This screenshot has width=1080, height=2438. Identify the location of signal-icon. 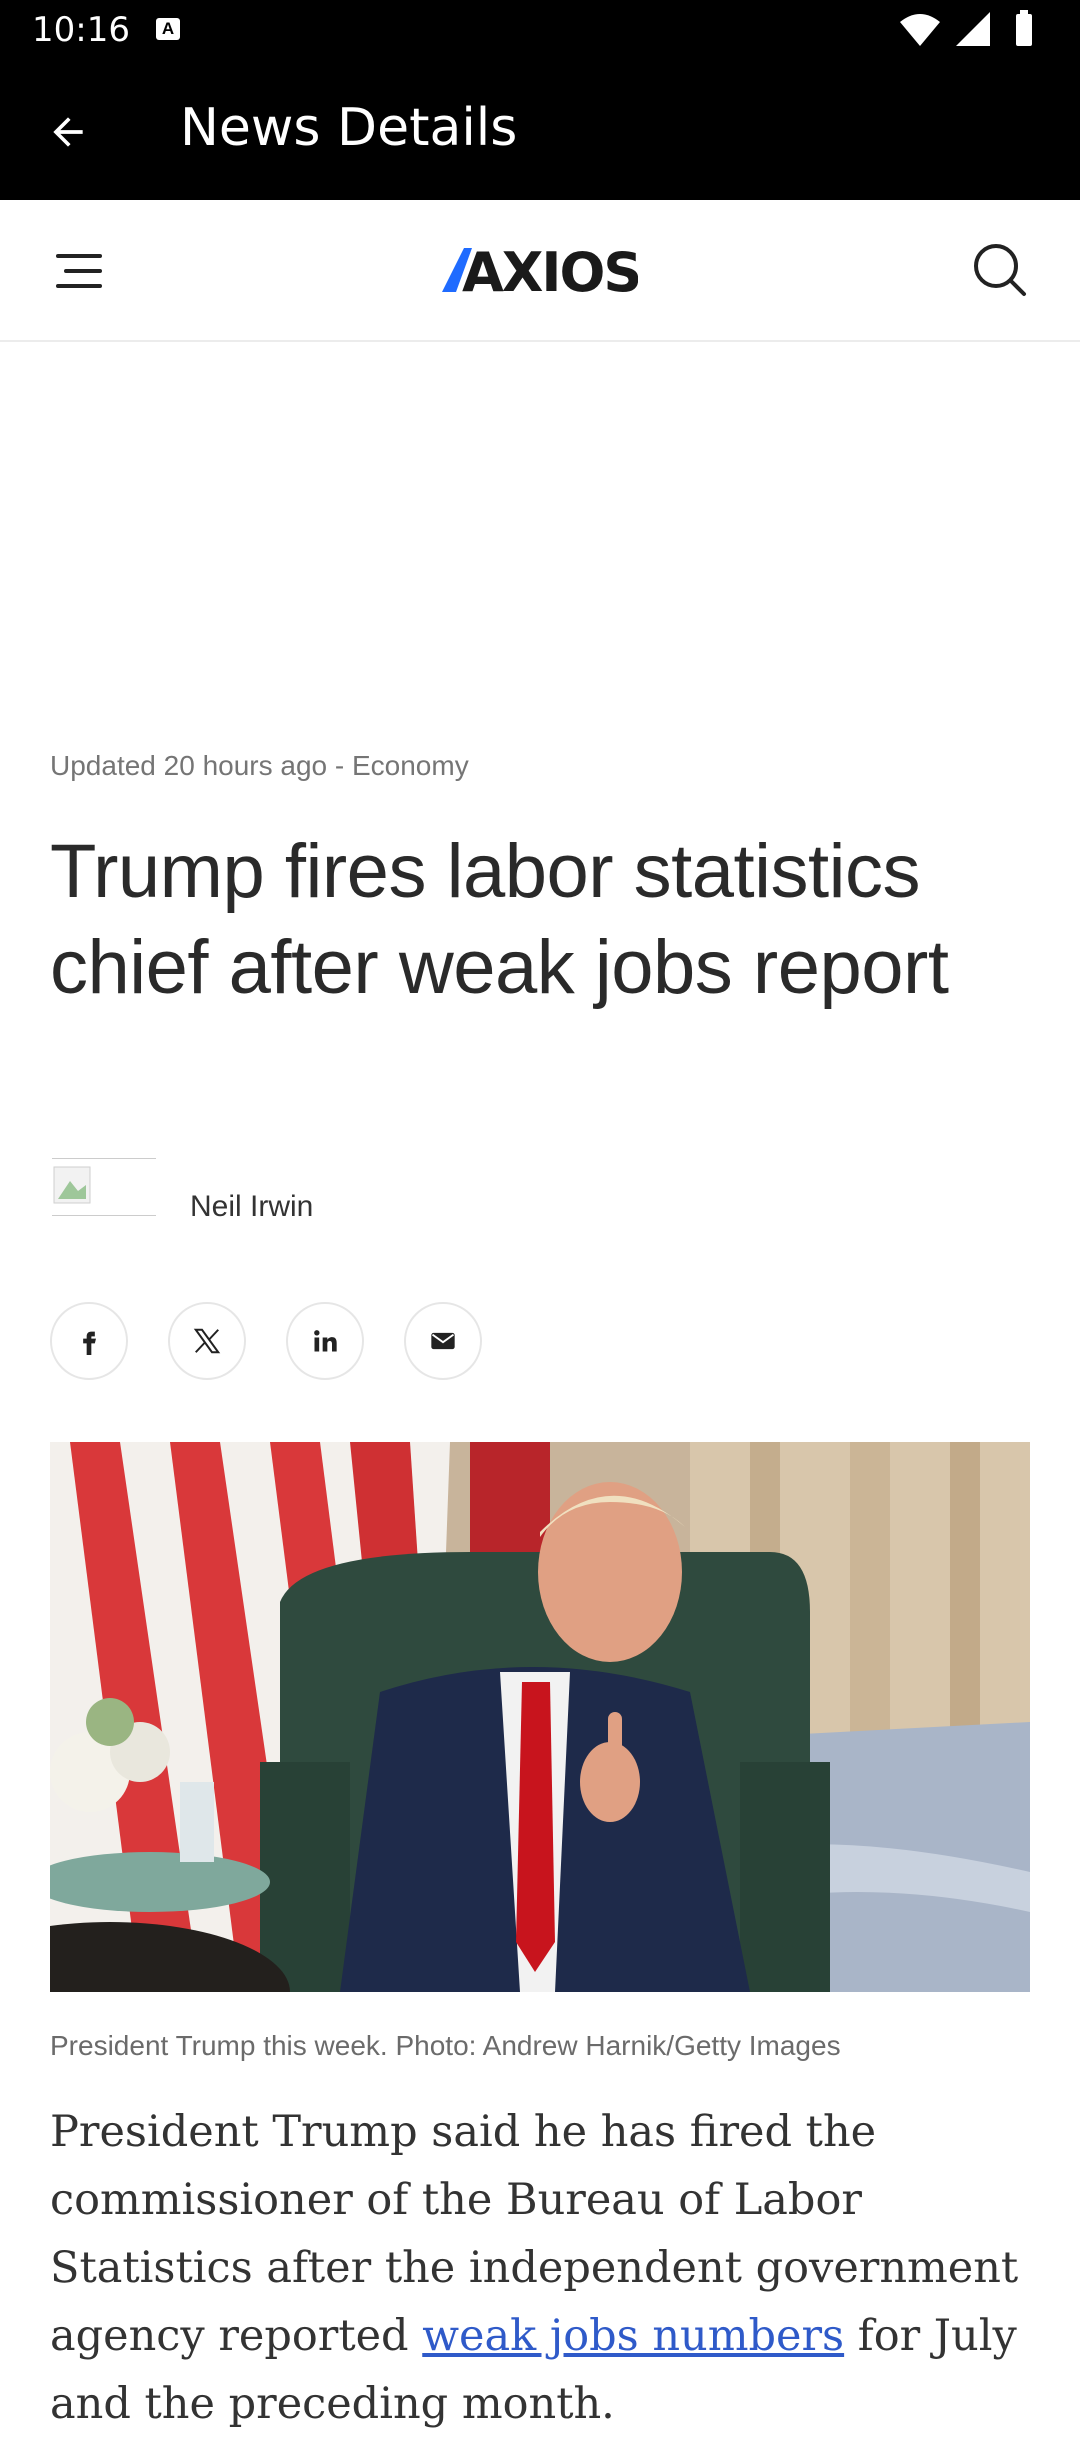
(973, 29).